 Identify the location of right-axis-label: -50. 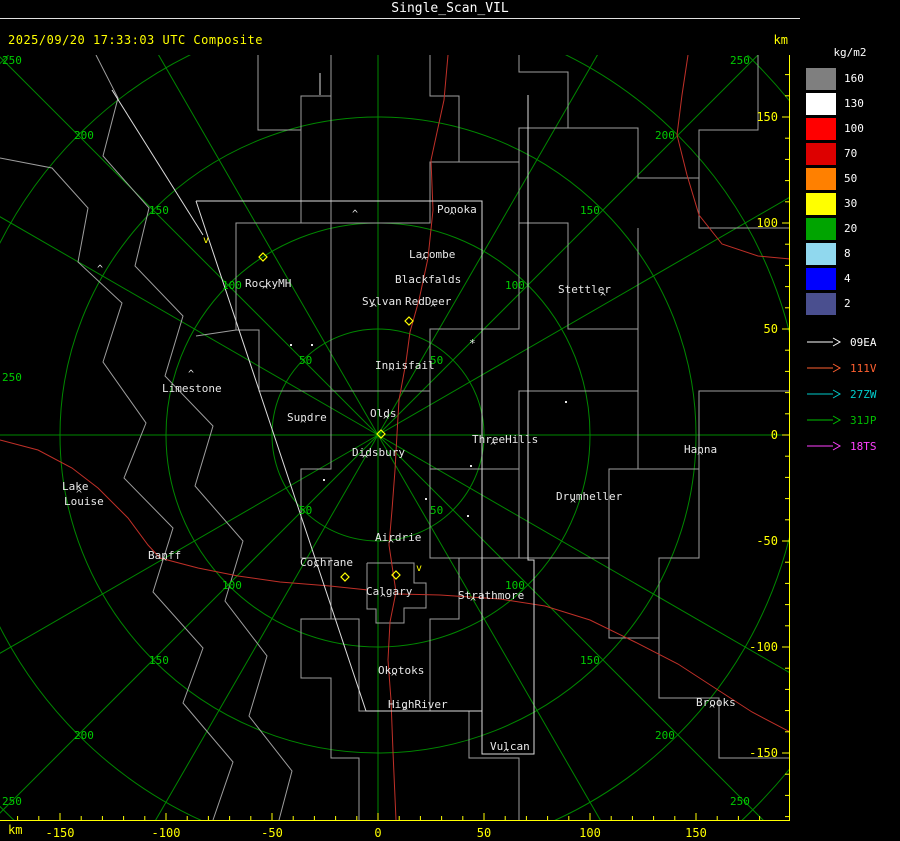
(767, 541).